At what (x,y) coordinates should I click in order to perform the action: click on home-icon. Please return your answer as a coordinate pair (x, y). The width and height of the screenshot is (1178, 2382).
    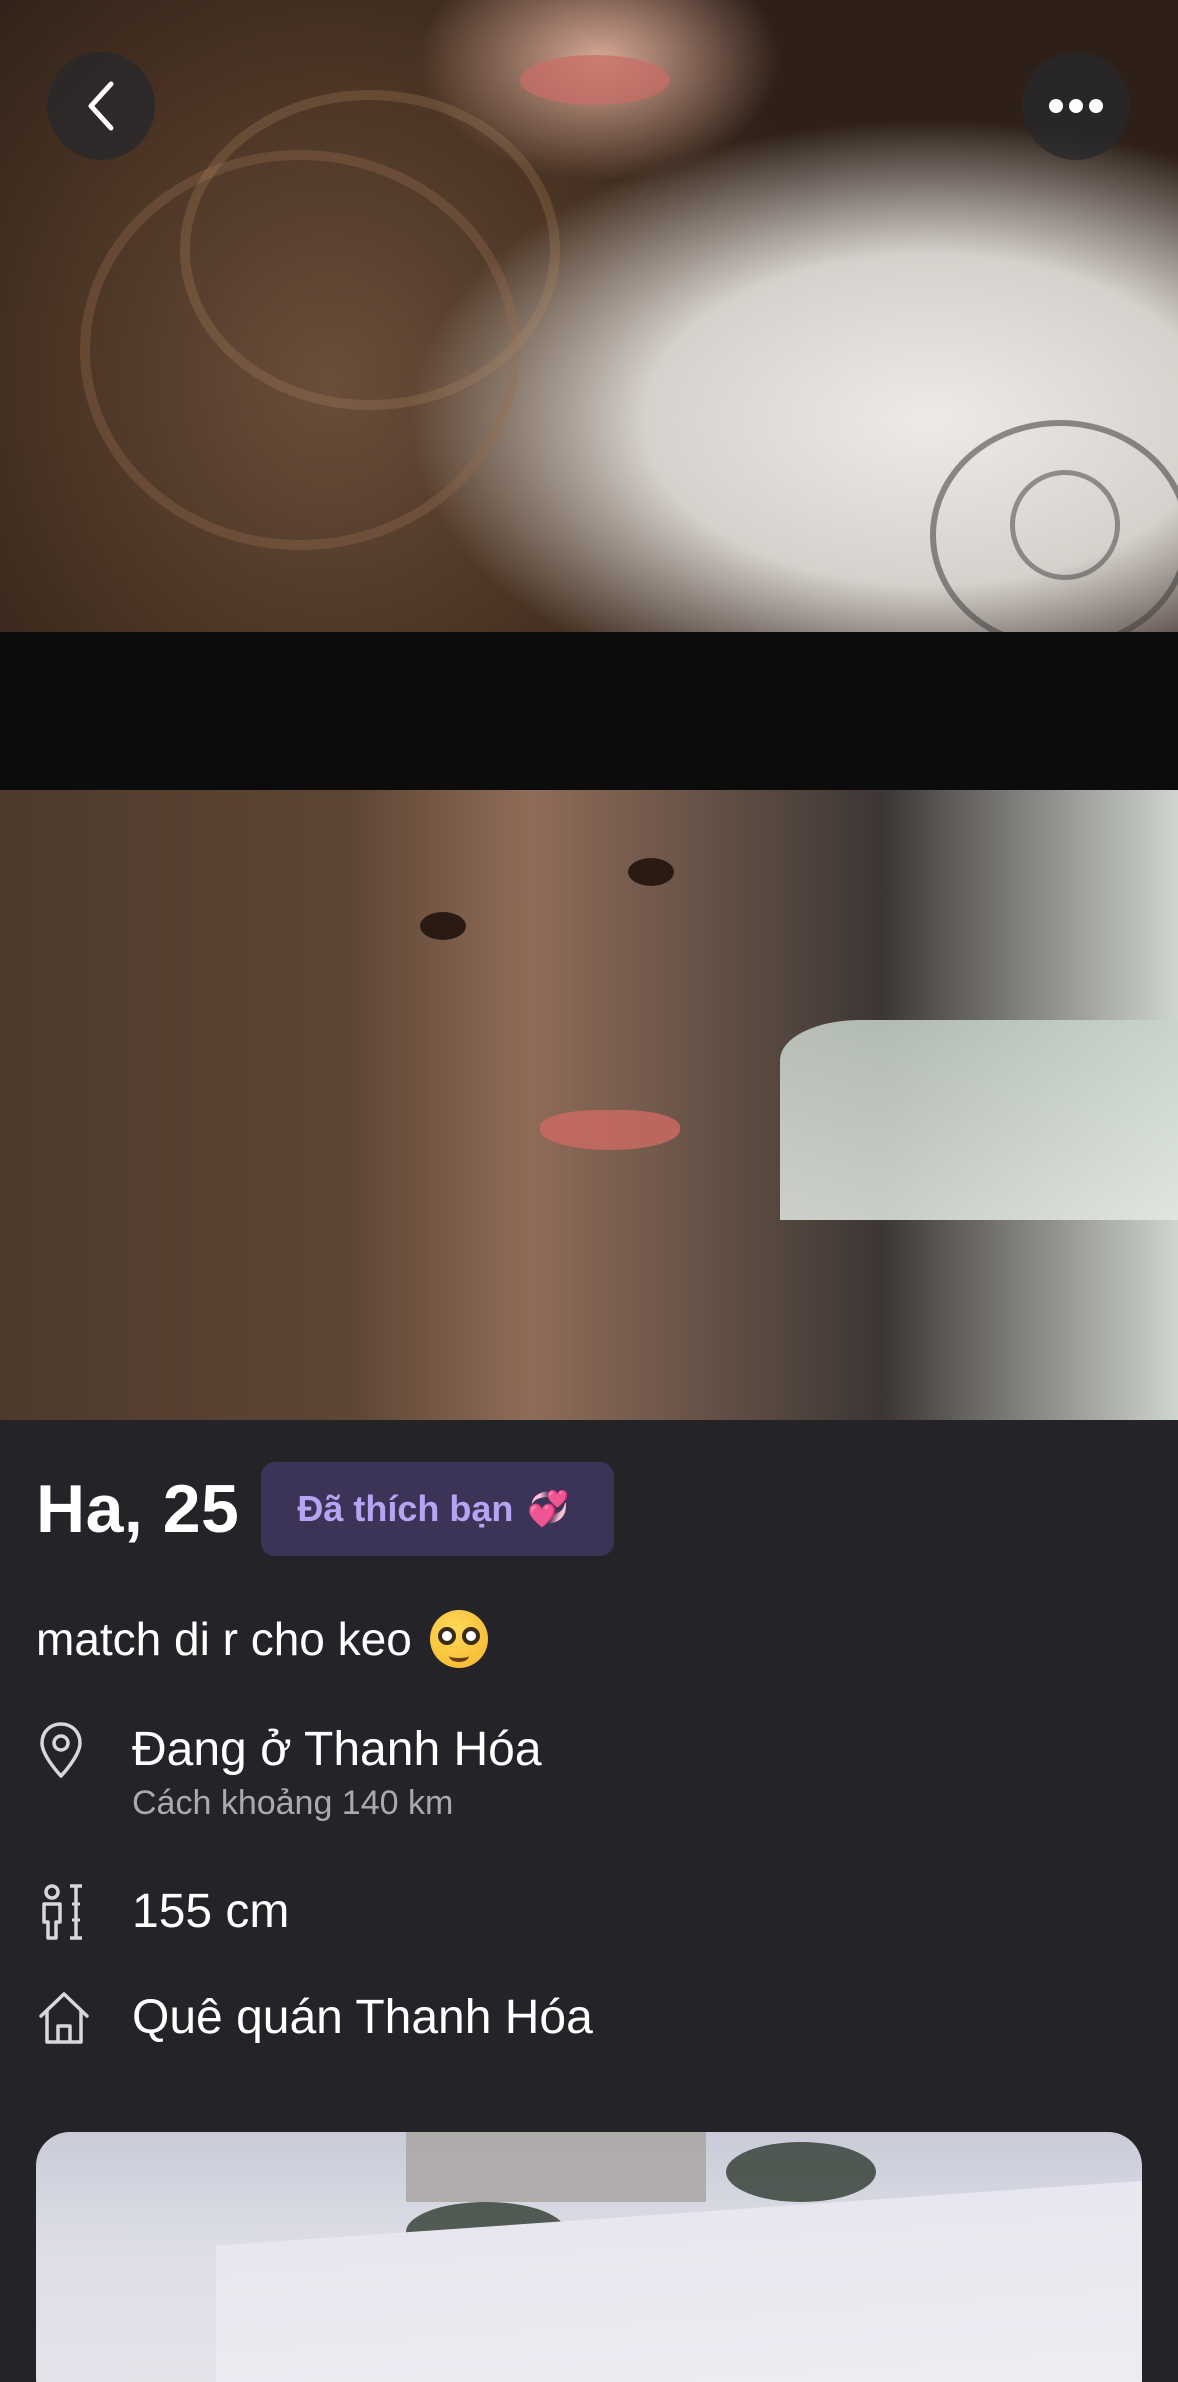
    Looking at the image, I should click on (64, 2018).